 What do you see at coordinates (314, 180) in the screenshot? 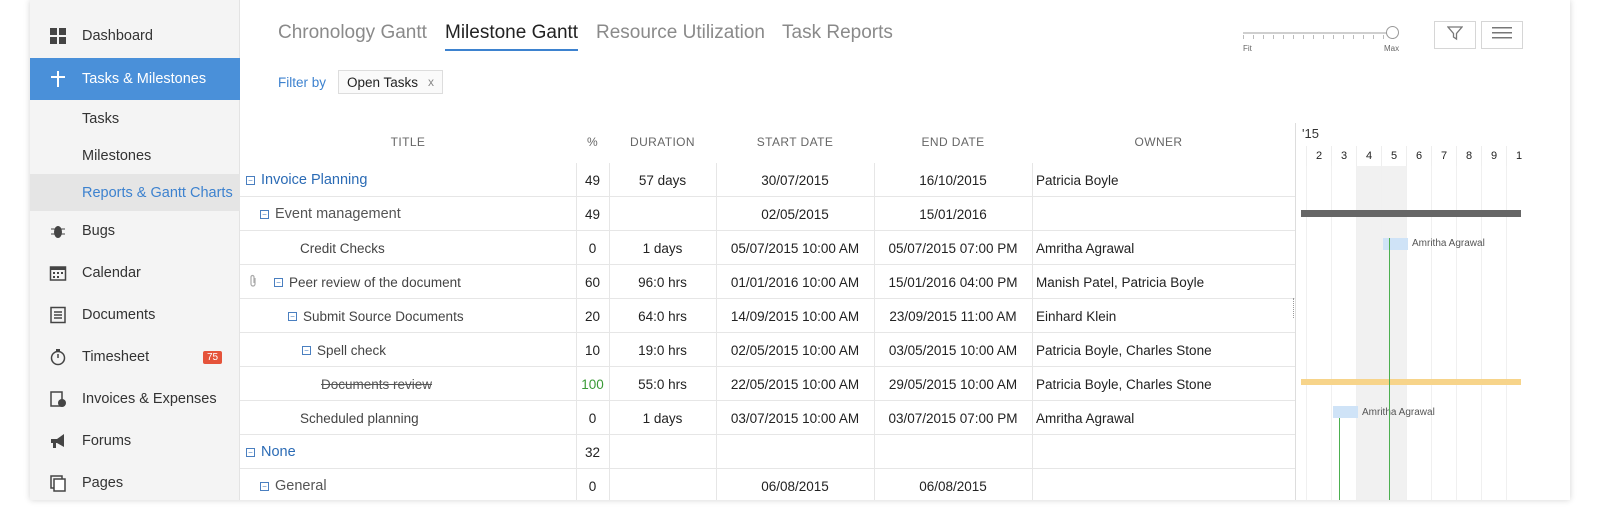
I see `row-title: Invoice Planning` at bounding box center [314, 180].